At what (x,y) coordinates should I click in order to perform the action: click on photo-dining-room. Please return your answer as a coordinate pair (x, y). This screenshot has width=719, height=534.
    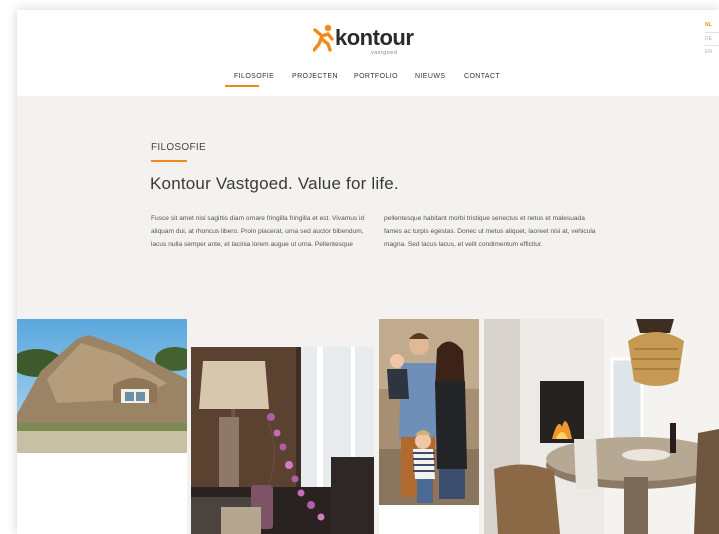
    Looking at the image, I should click on (601, 426).